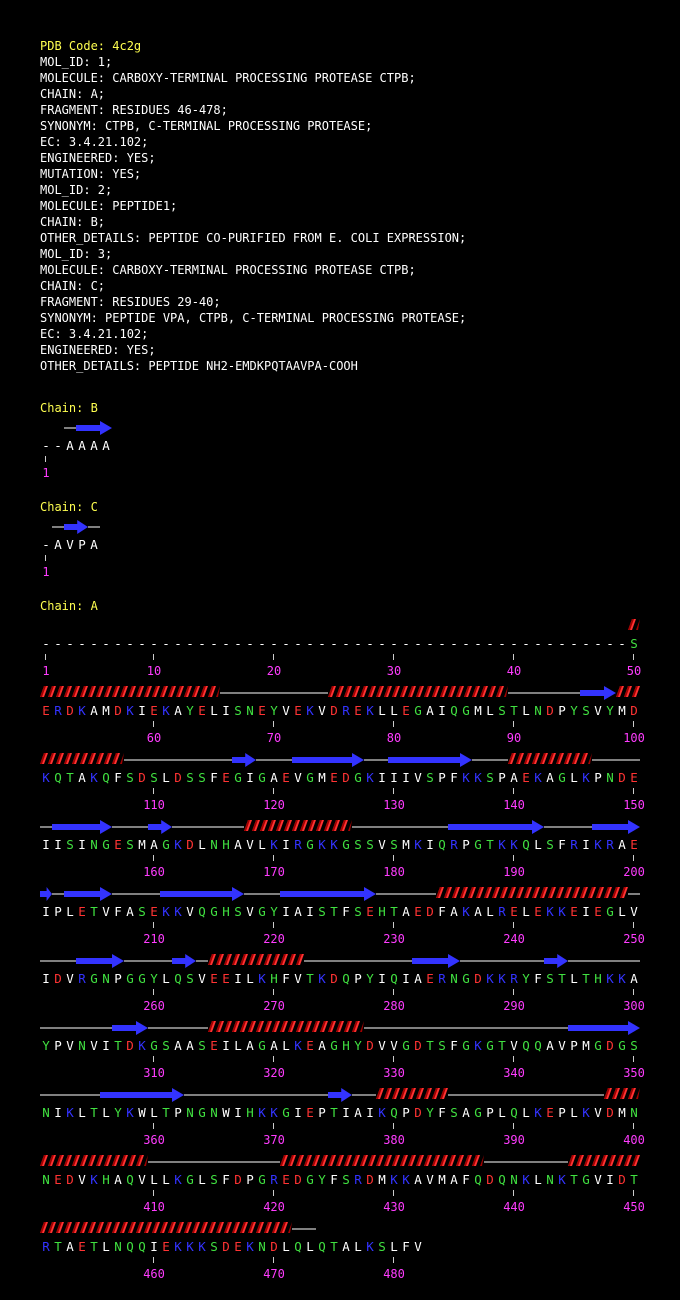 The height and width of the screenshot is (1300, 680). I want to click on position-number: 90, so click(514, 738).